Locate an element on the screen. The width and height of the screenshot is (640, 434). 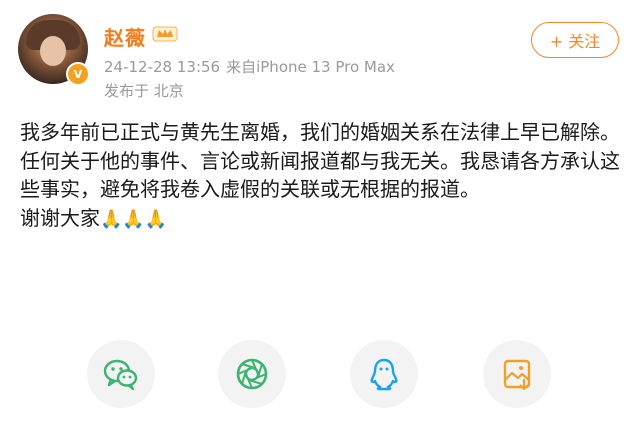
qq-icon is located at coordinates (384, 374).